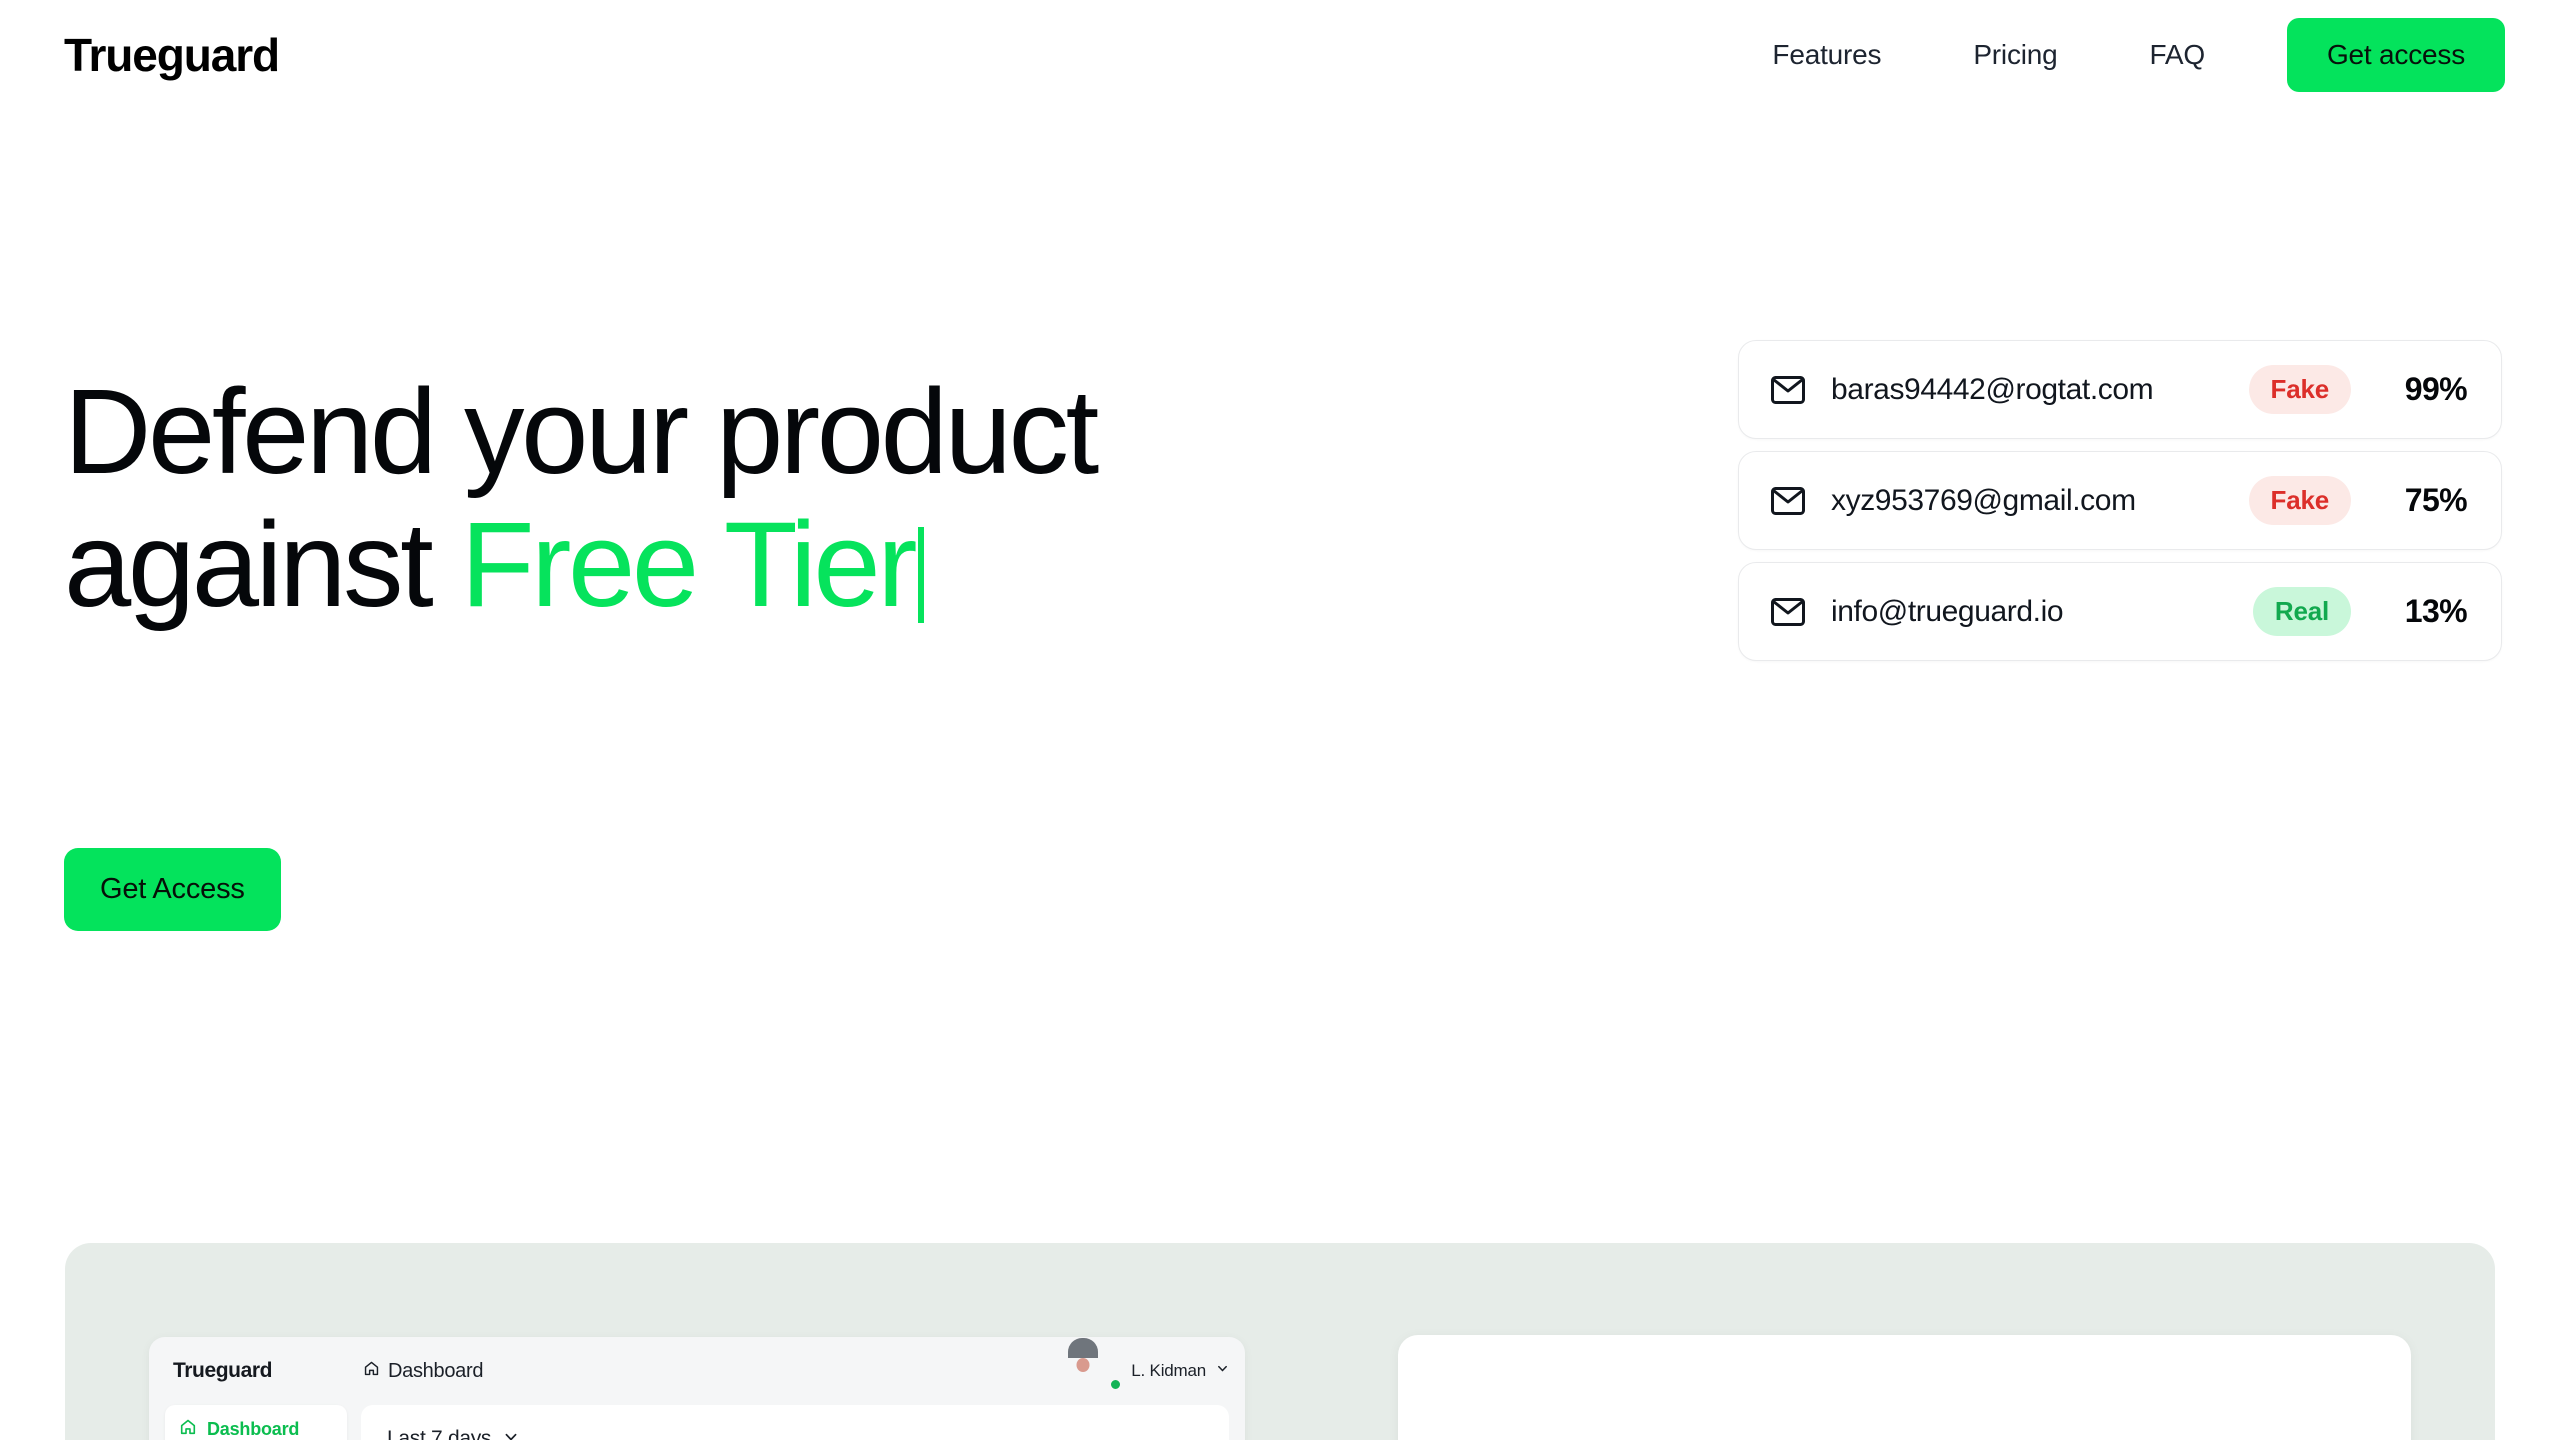 The image size is (2560, 1440). I want to click on dashboard-sidebar: Dashboard Quarantine, so click(256, 1422).